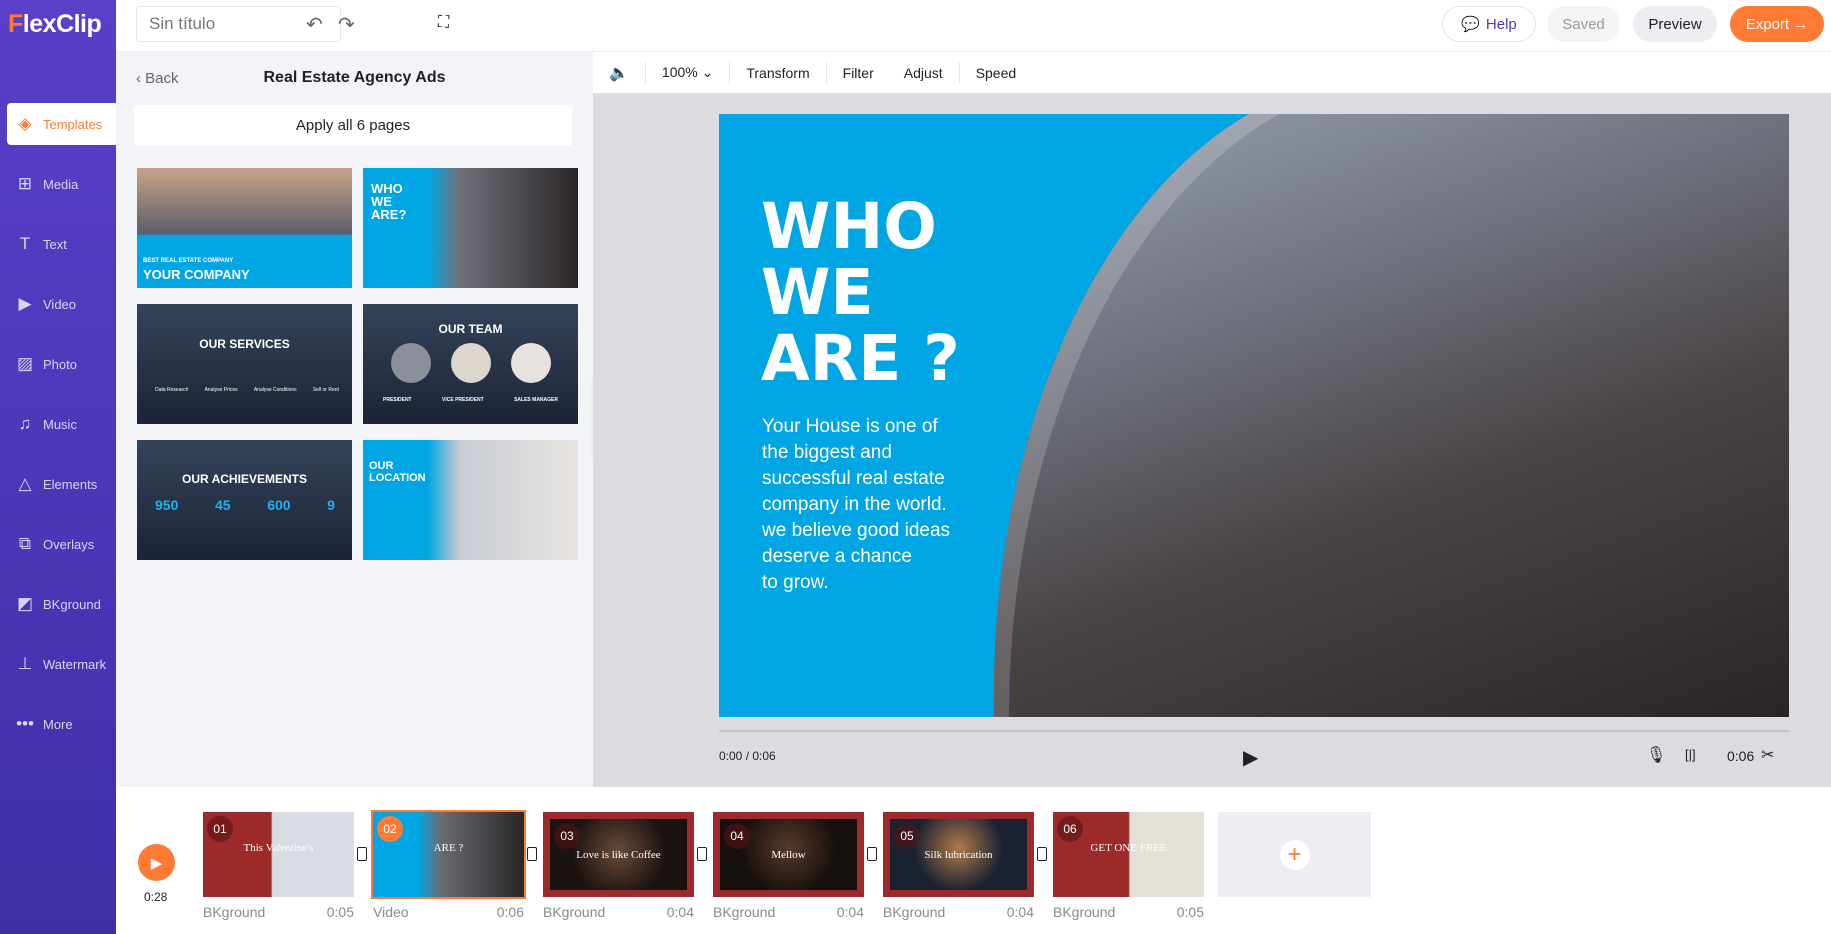 This screenshot has width=1831, height=934. Describe the element at coordinates (470, 500) in the screenshot. I see `template-page-6: OUR LOCATION` at that location.